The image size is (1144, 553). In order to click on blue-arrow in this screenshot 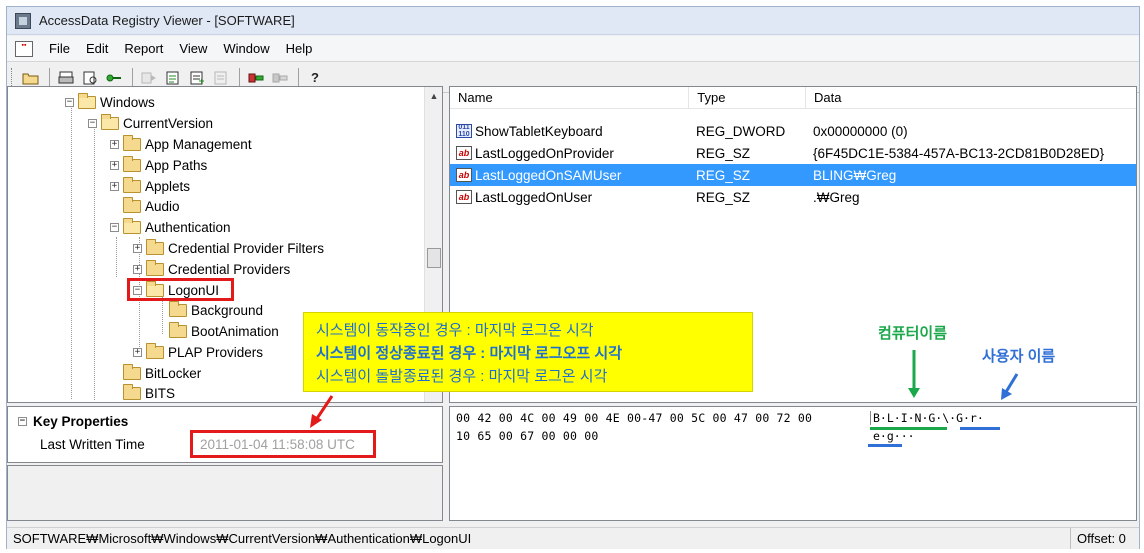, I will do `click(1011, 383)`.